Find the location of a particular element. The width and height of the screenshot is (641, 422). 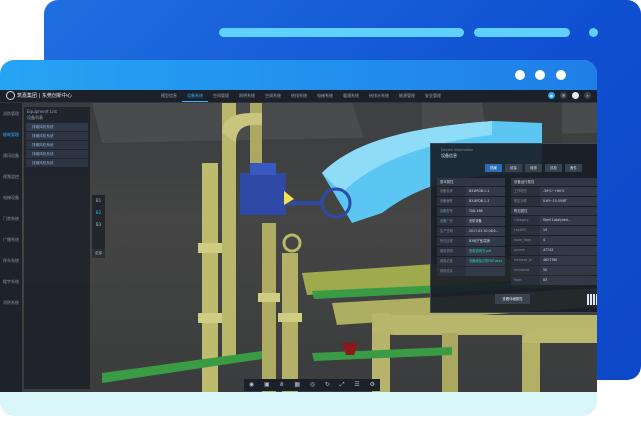

sidebar-item: 停车系统 is located at coordinates (11, 260).